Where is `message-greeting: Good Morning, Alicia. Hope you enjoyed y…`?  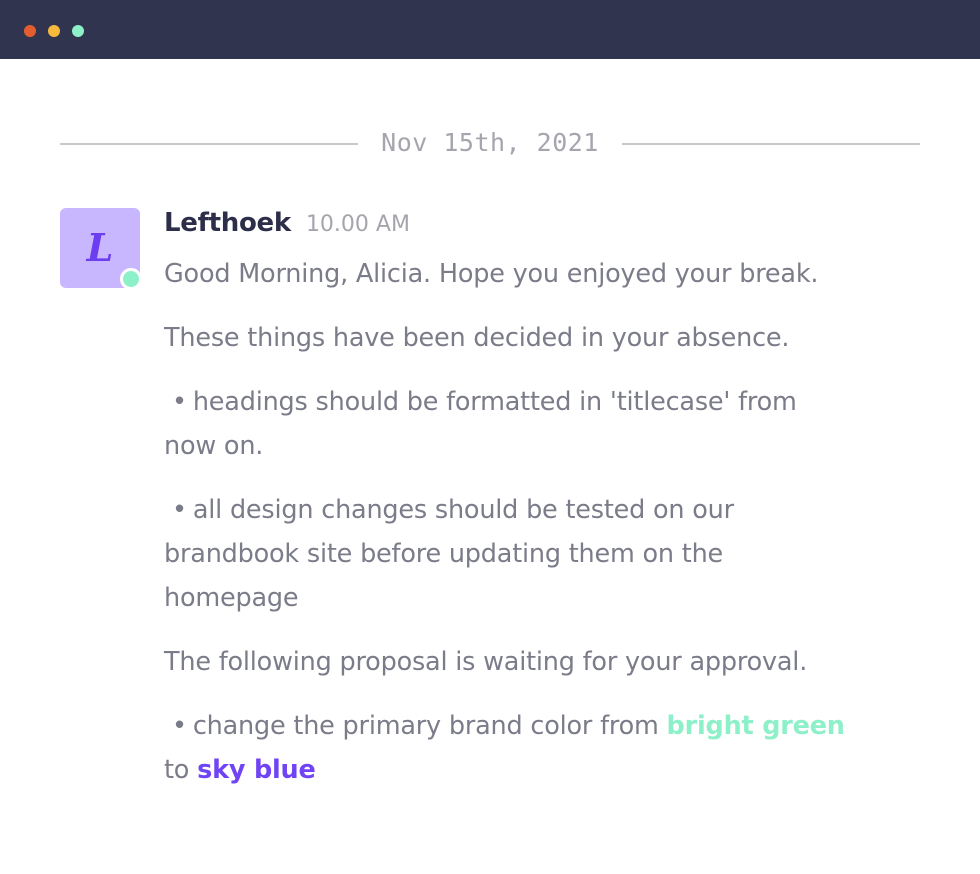 message-greeting: Good Morning, Alicia. Hope you enjoyed y… is located at coordinates (491, 274).